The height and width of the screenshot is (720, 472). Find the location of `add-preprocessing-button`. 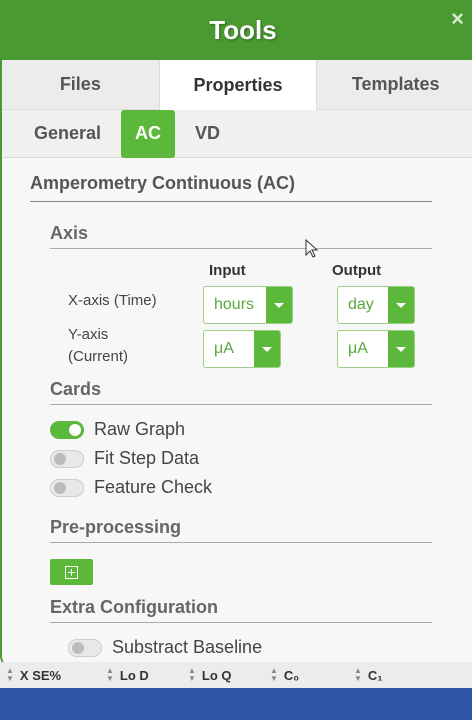

add-preprocessing-button is located at coordinates (71, 572).